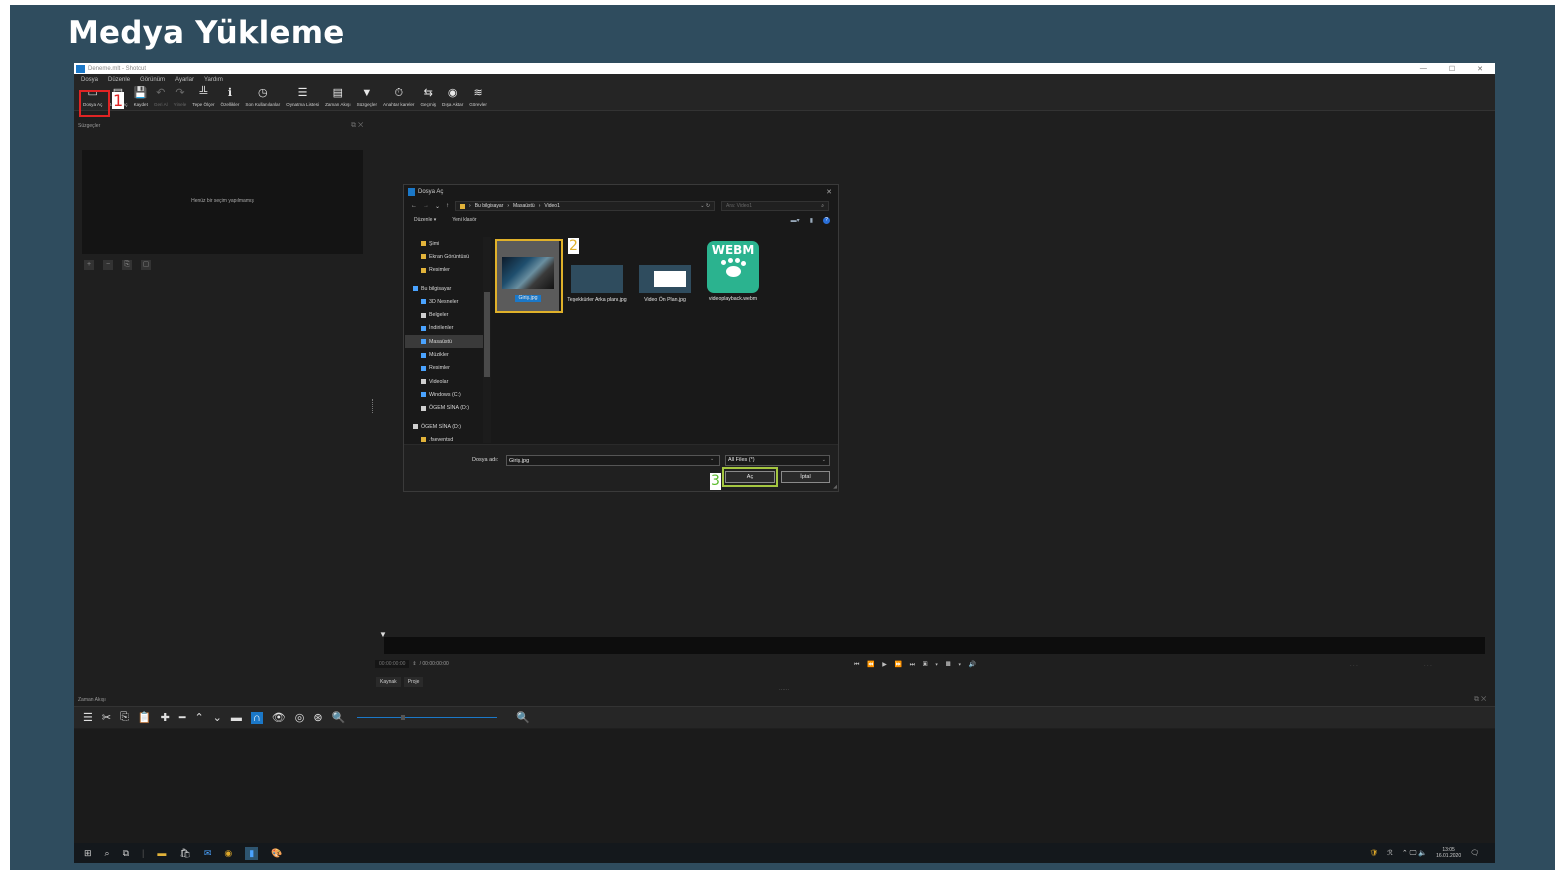 This screenshot has height=870, width=1555. I want to click on nav-item: Ekran Görüntüsü, so click(448, 256).